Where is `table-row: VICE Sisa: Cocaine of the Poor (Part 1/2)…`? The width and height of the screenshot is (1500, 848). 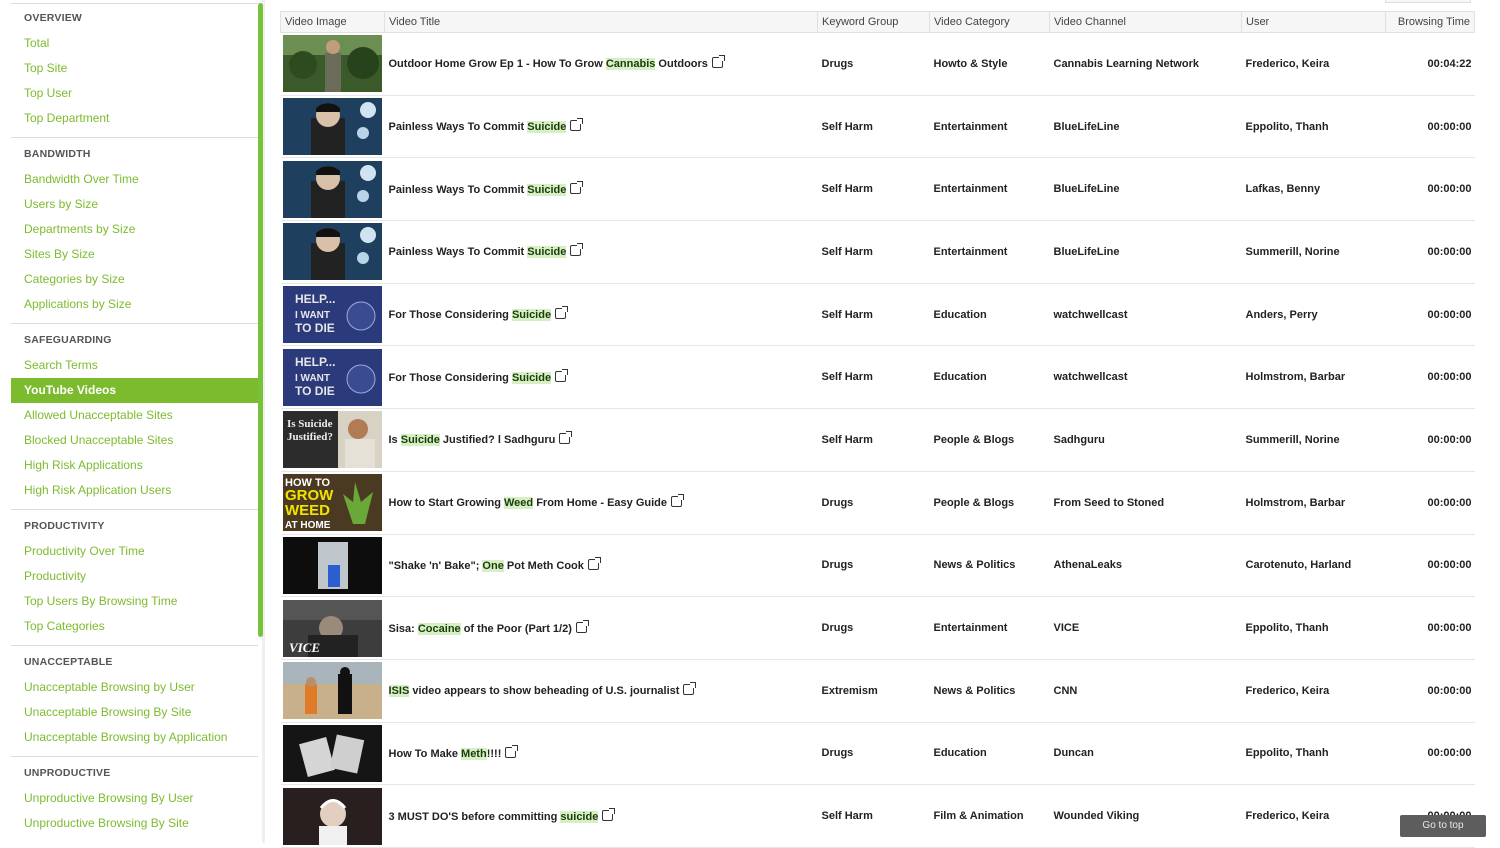 table-row: VICE Sisa: Cocaine of the Poor (Part 1/2)… is located at coordinates (877, 628).